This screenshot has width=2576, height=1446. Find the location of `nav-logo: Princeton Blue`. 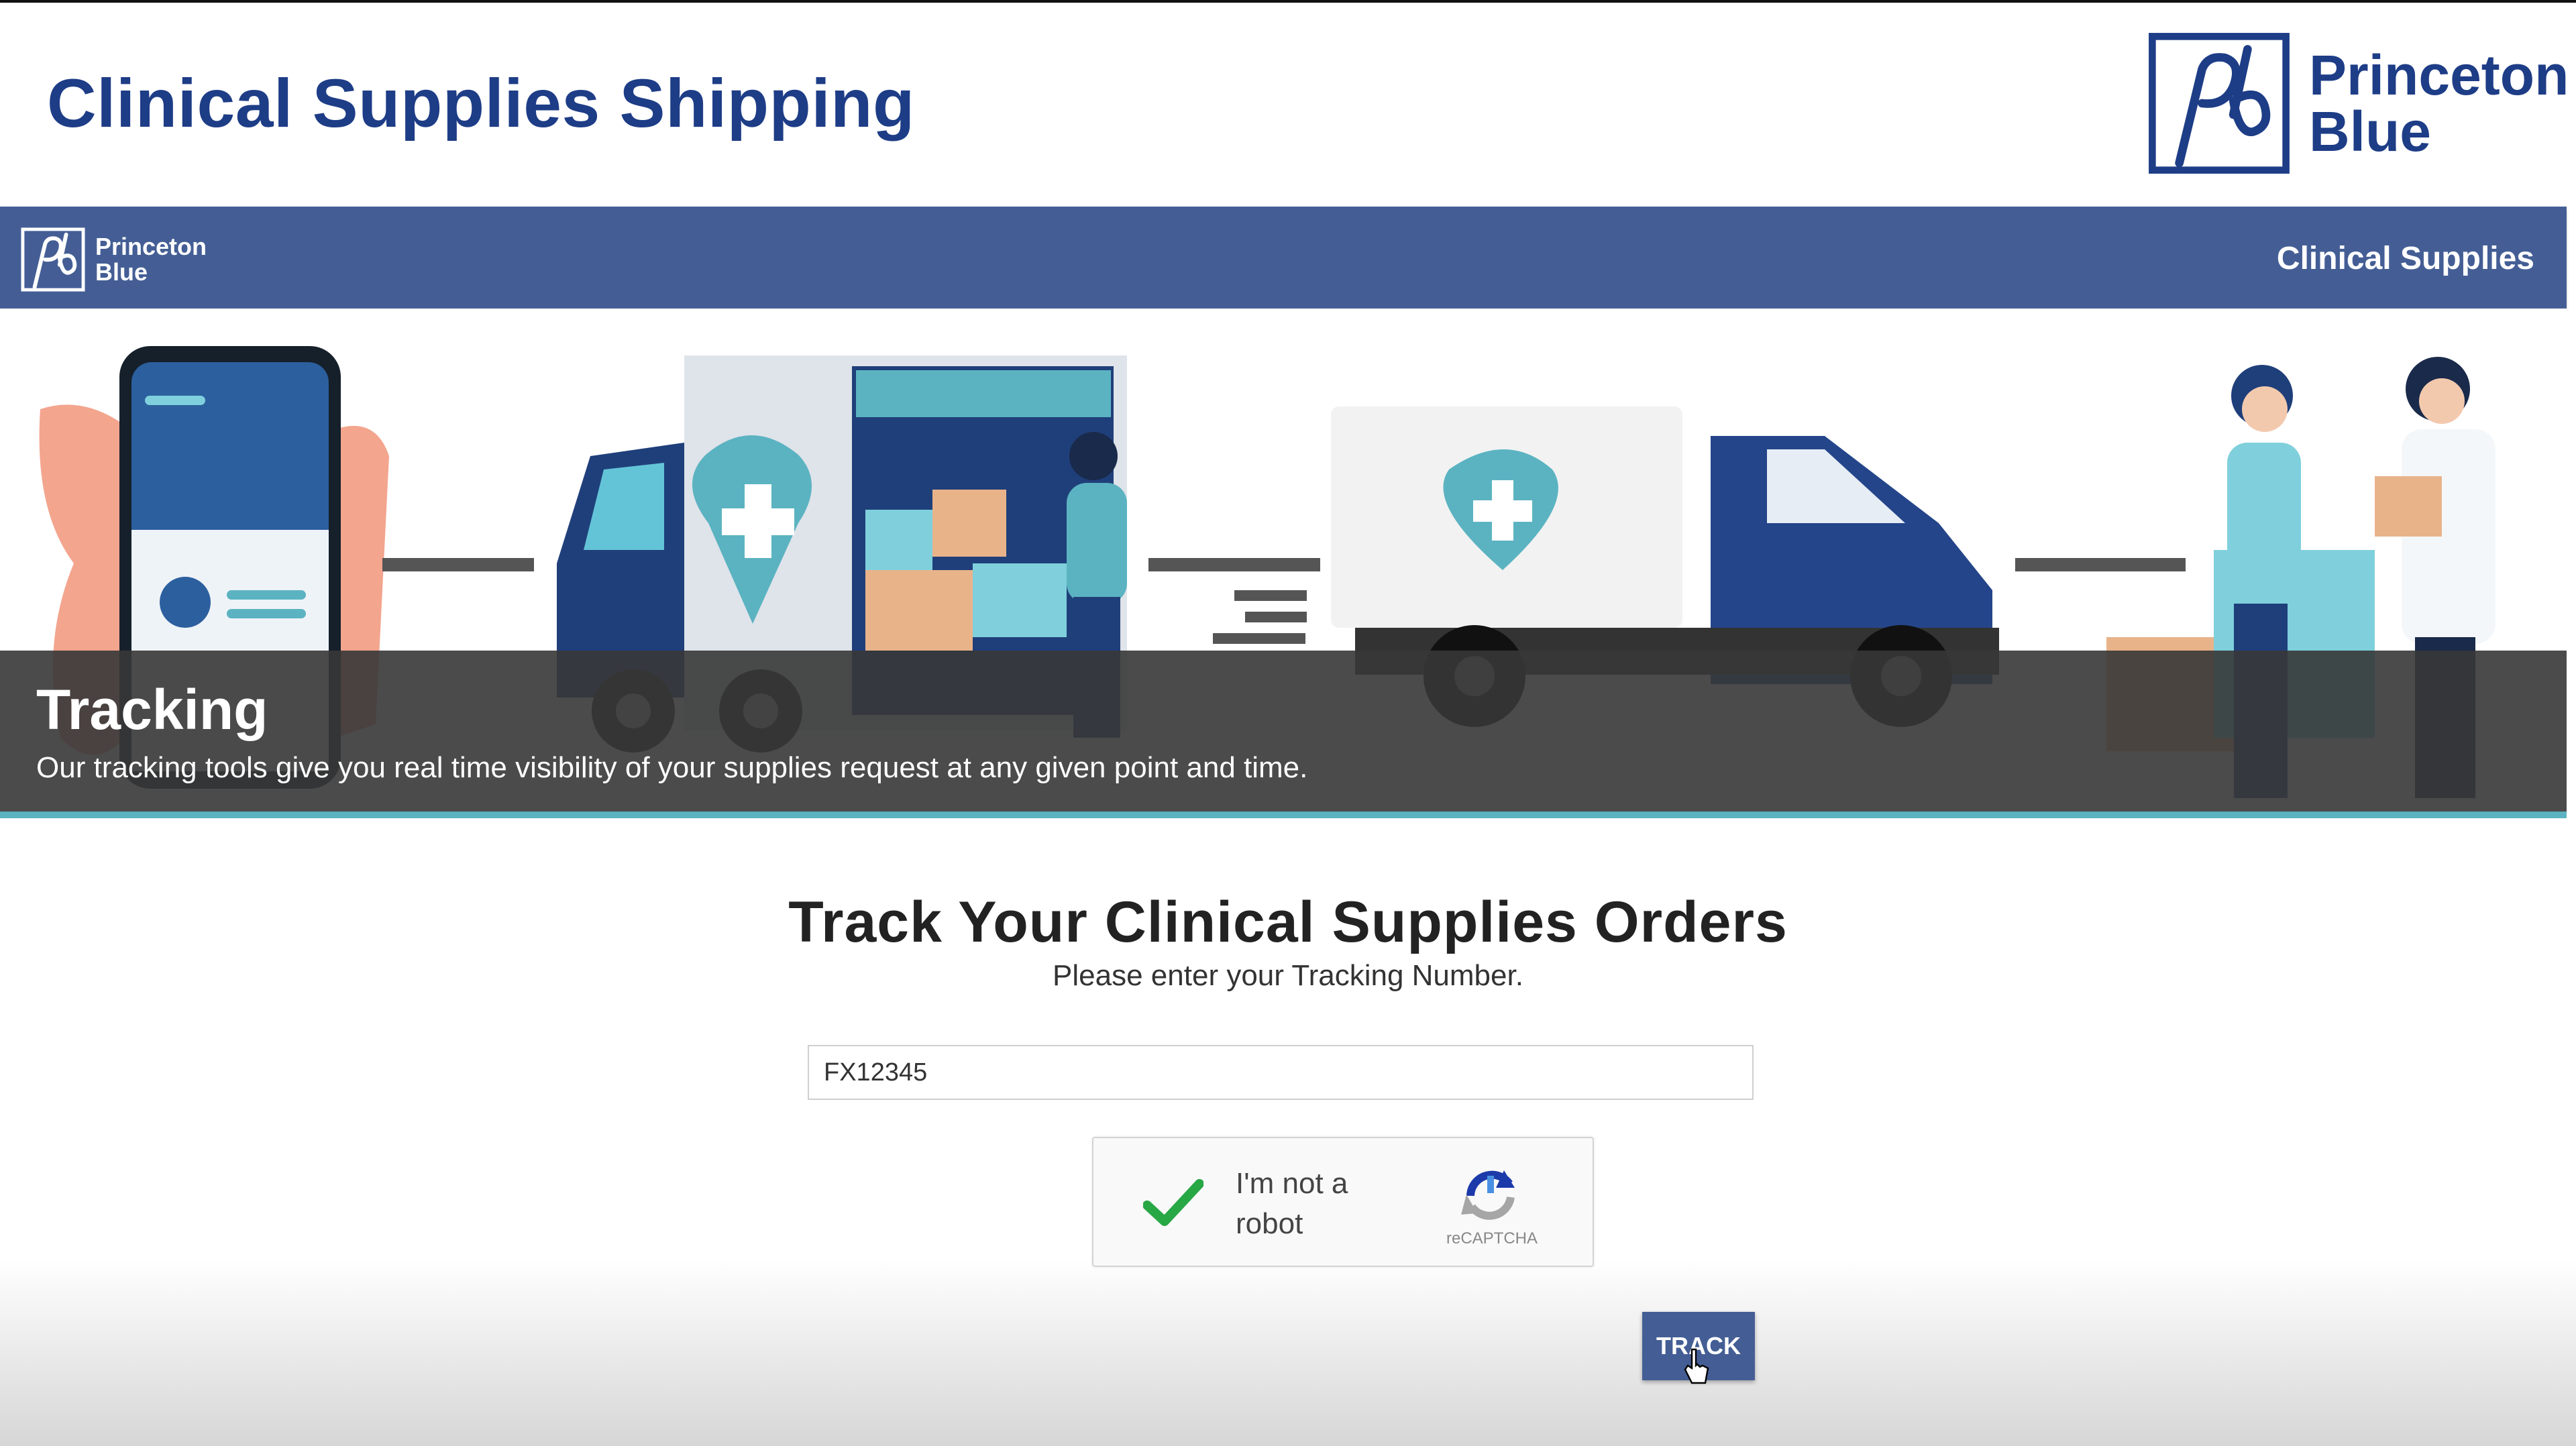

nav-logo: Princeton Blue is located at coordinates (113, 259).